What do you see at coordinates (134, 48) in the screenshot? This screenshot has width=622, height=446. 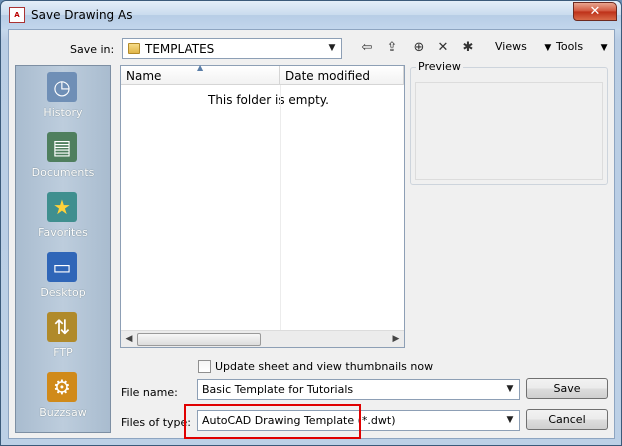 I see `folder-icon` at bounding box center [134, 48].